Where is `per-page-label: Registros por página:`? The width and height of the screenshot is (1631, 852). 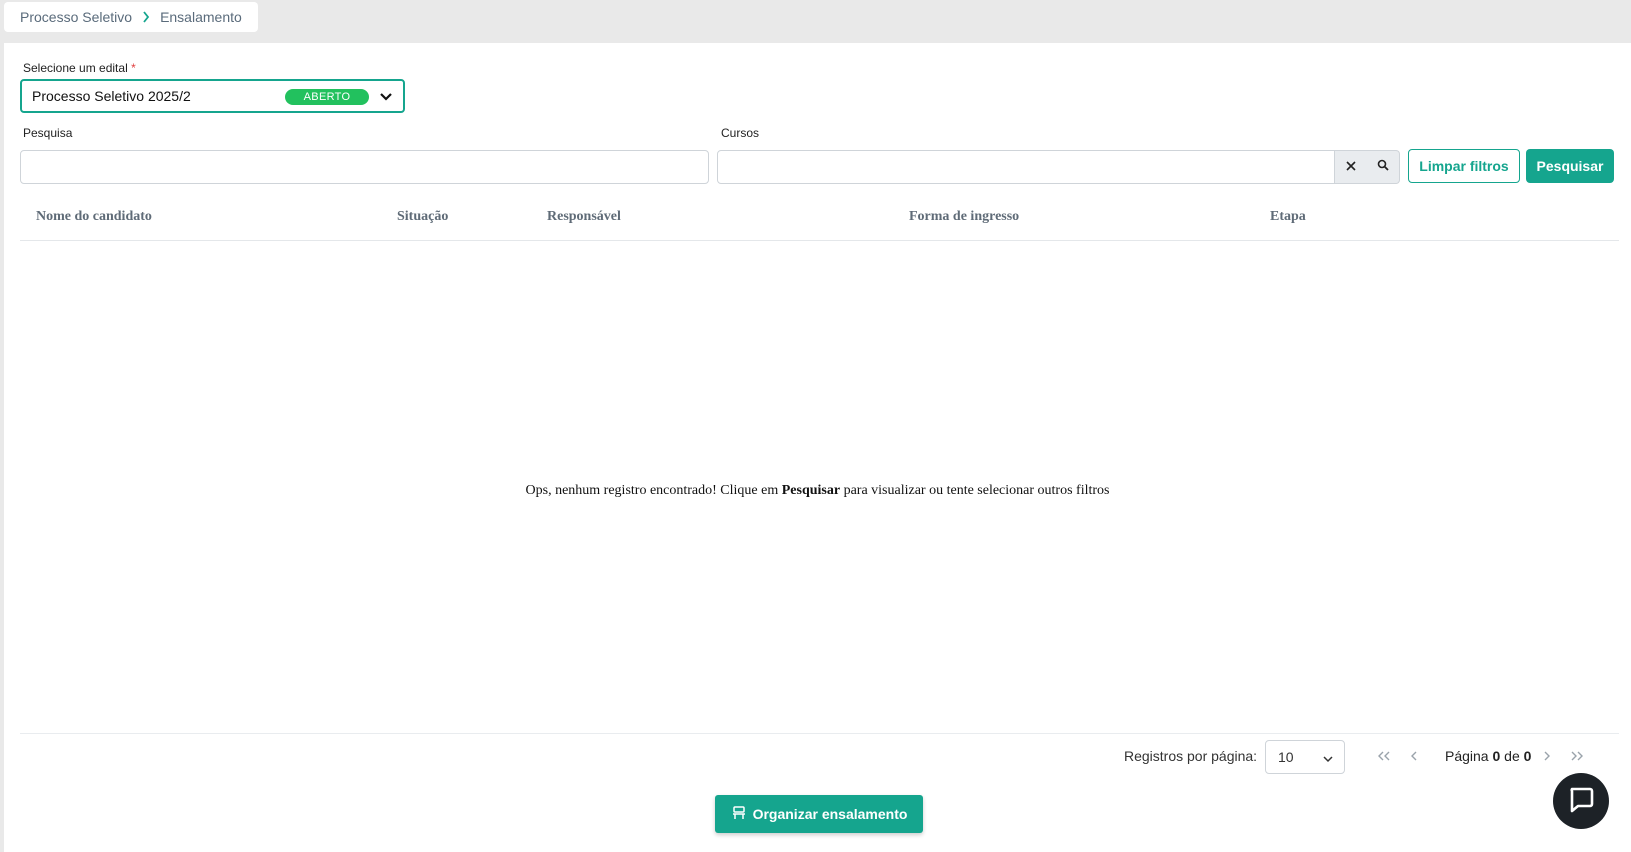 per-page-label: Registros por página: is located at coordinates (1191, 756).